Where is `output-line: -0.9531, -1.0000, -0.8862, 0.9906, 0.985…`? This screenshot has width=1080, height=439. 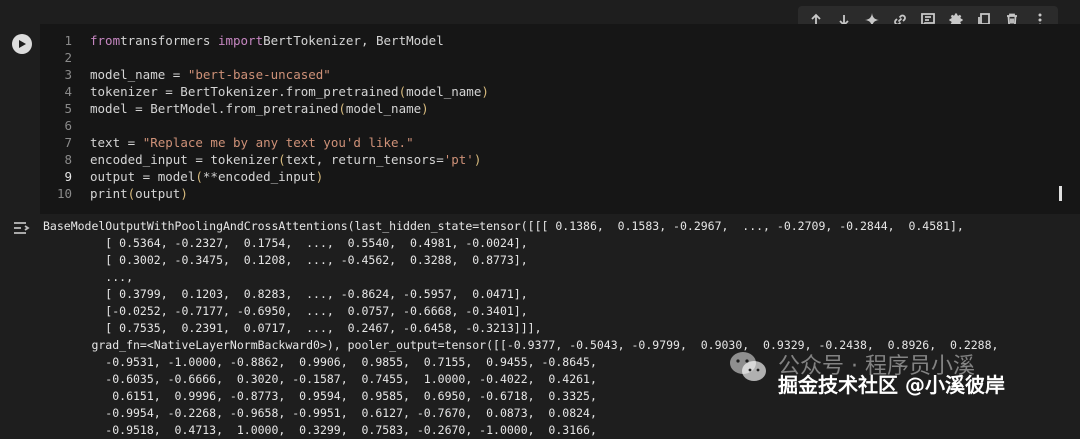
output-line: -0.9531, -1.0000, -0.8862, 0.9906, 0.985… is located at coordinates (320, 362).